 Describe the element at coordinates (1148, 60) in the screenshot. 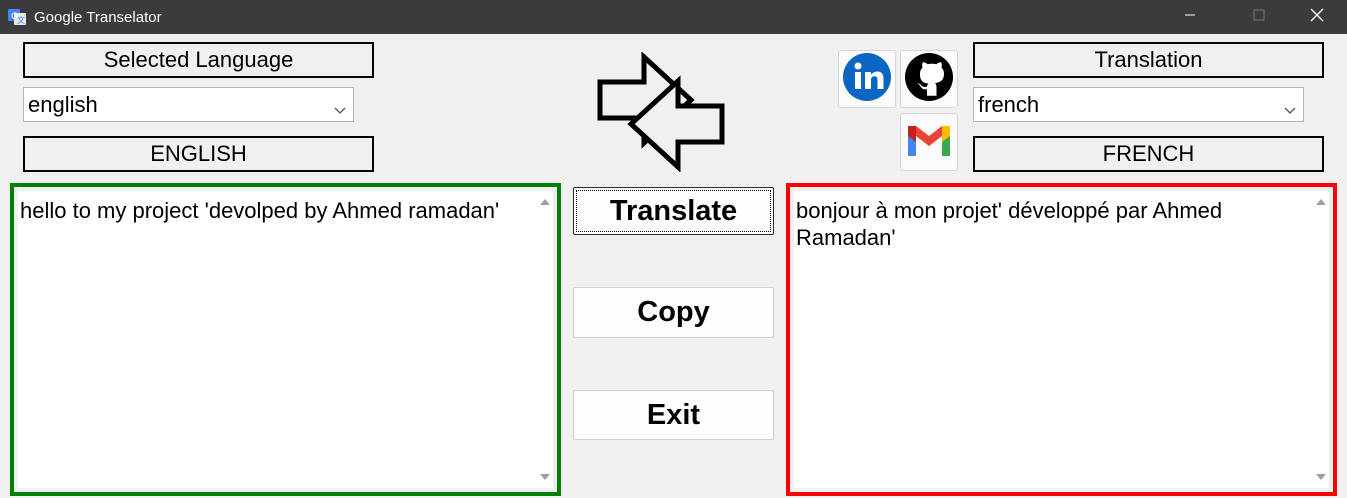

I see `target-language-header: Translation` at that location.